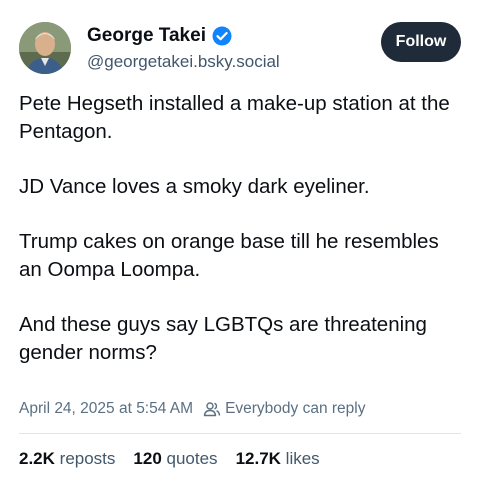 This screenshot has width=480, height=480. I want to click on post-timestamp: April 24, 2025 at 5:54 AM, so click(106, 409).